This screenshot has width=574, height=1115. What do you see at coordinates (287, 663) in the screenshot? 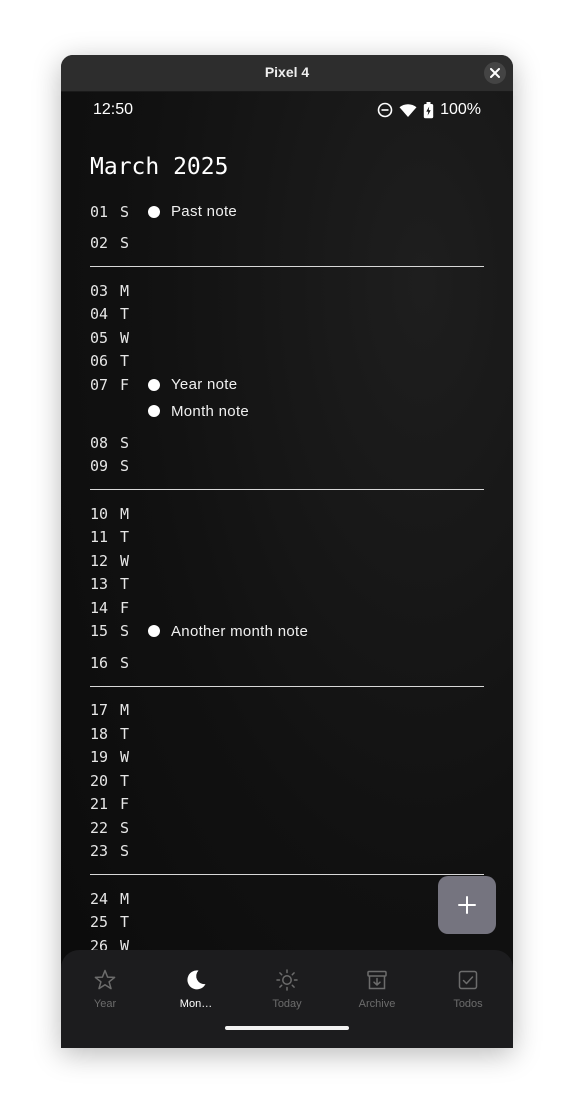
I see `day-row: 16 S` at bounding box center [287, 663].